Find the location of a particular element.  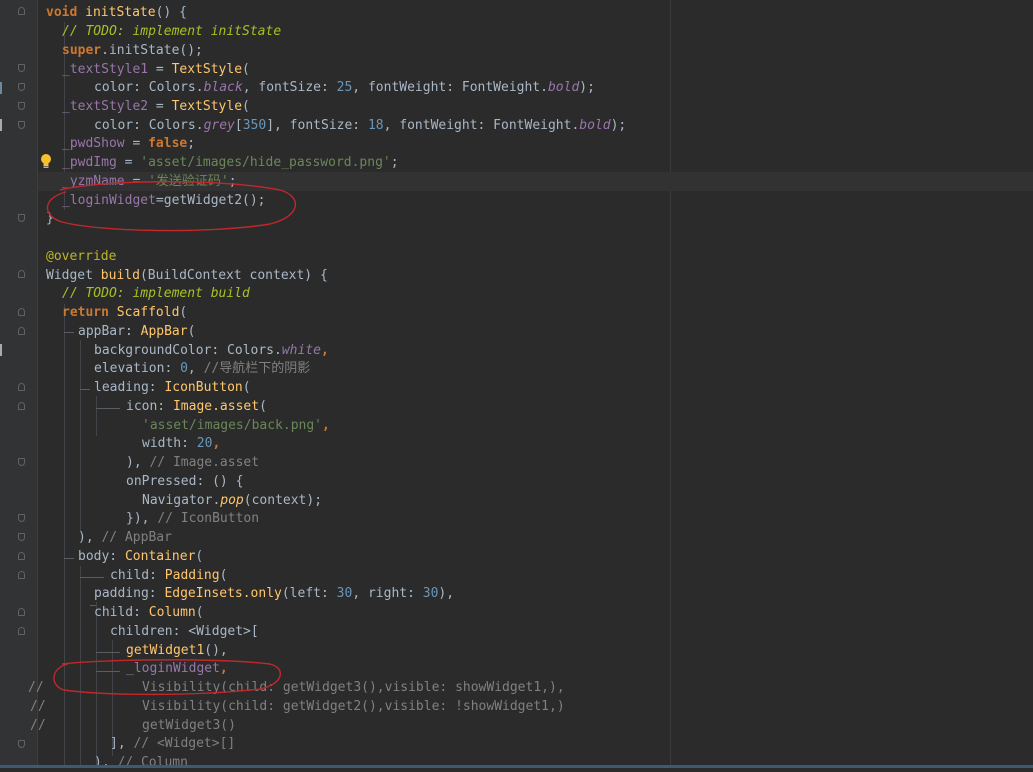

code-line-current: _yzmName = '发送验证码'; is located at coordinates (535, 181).